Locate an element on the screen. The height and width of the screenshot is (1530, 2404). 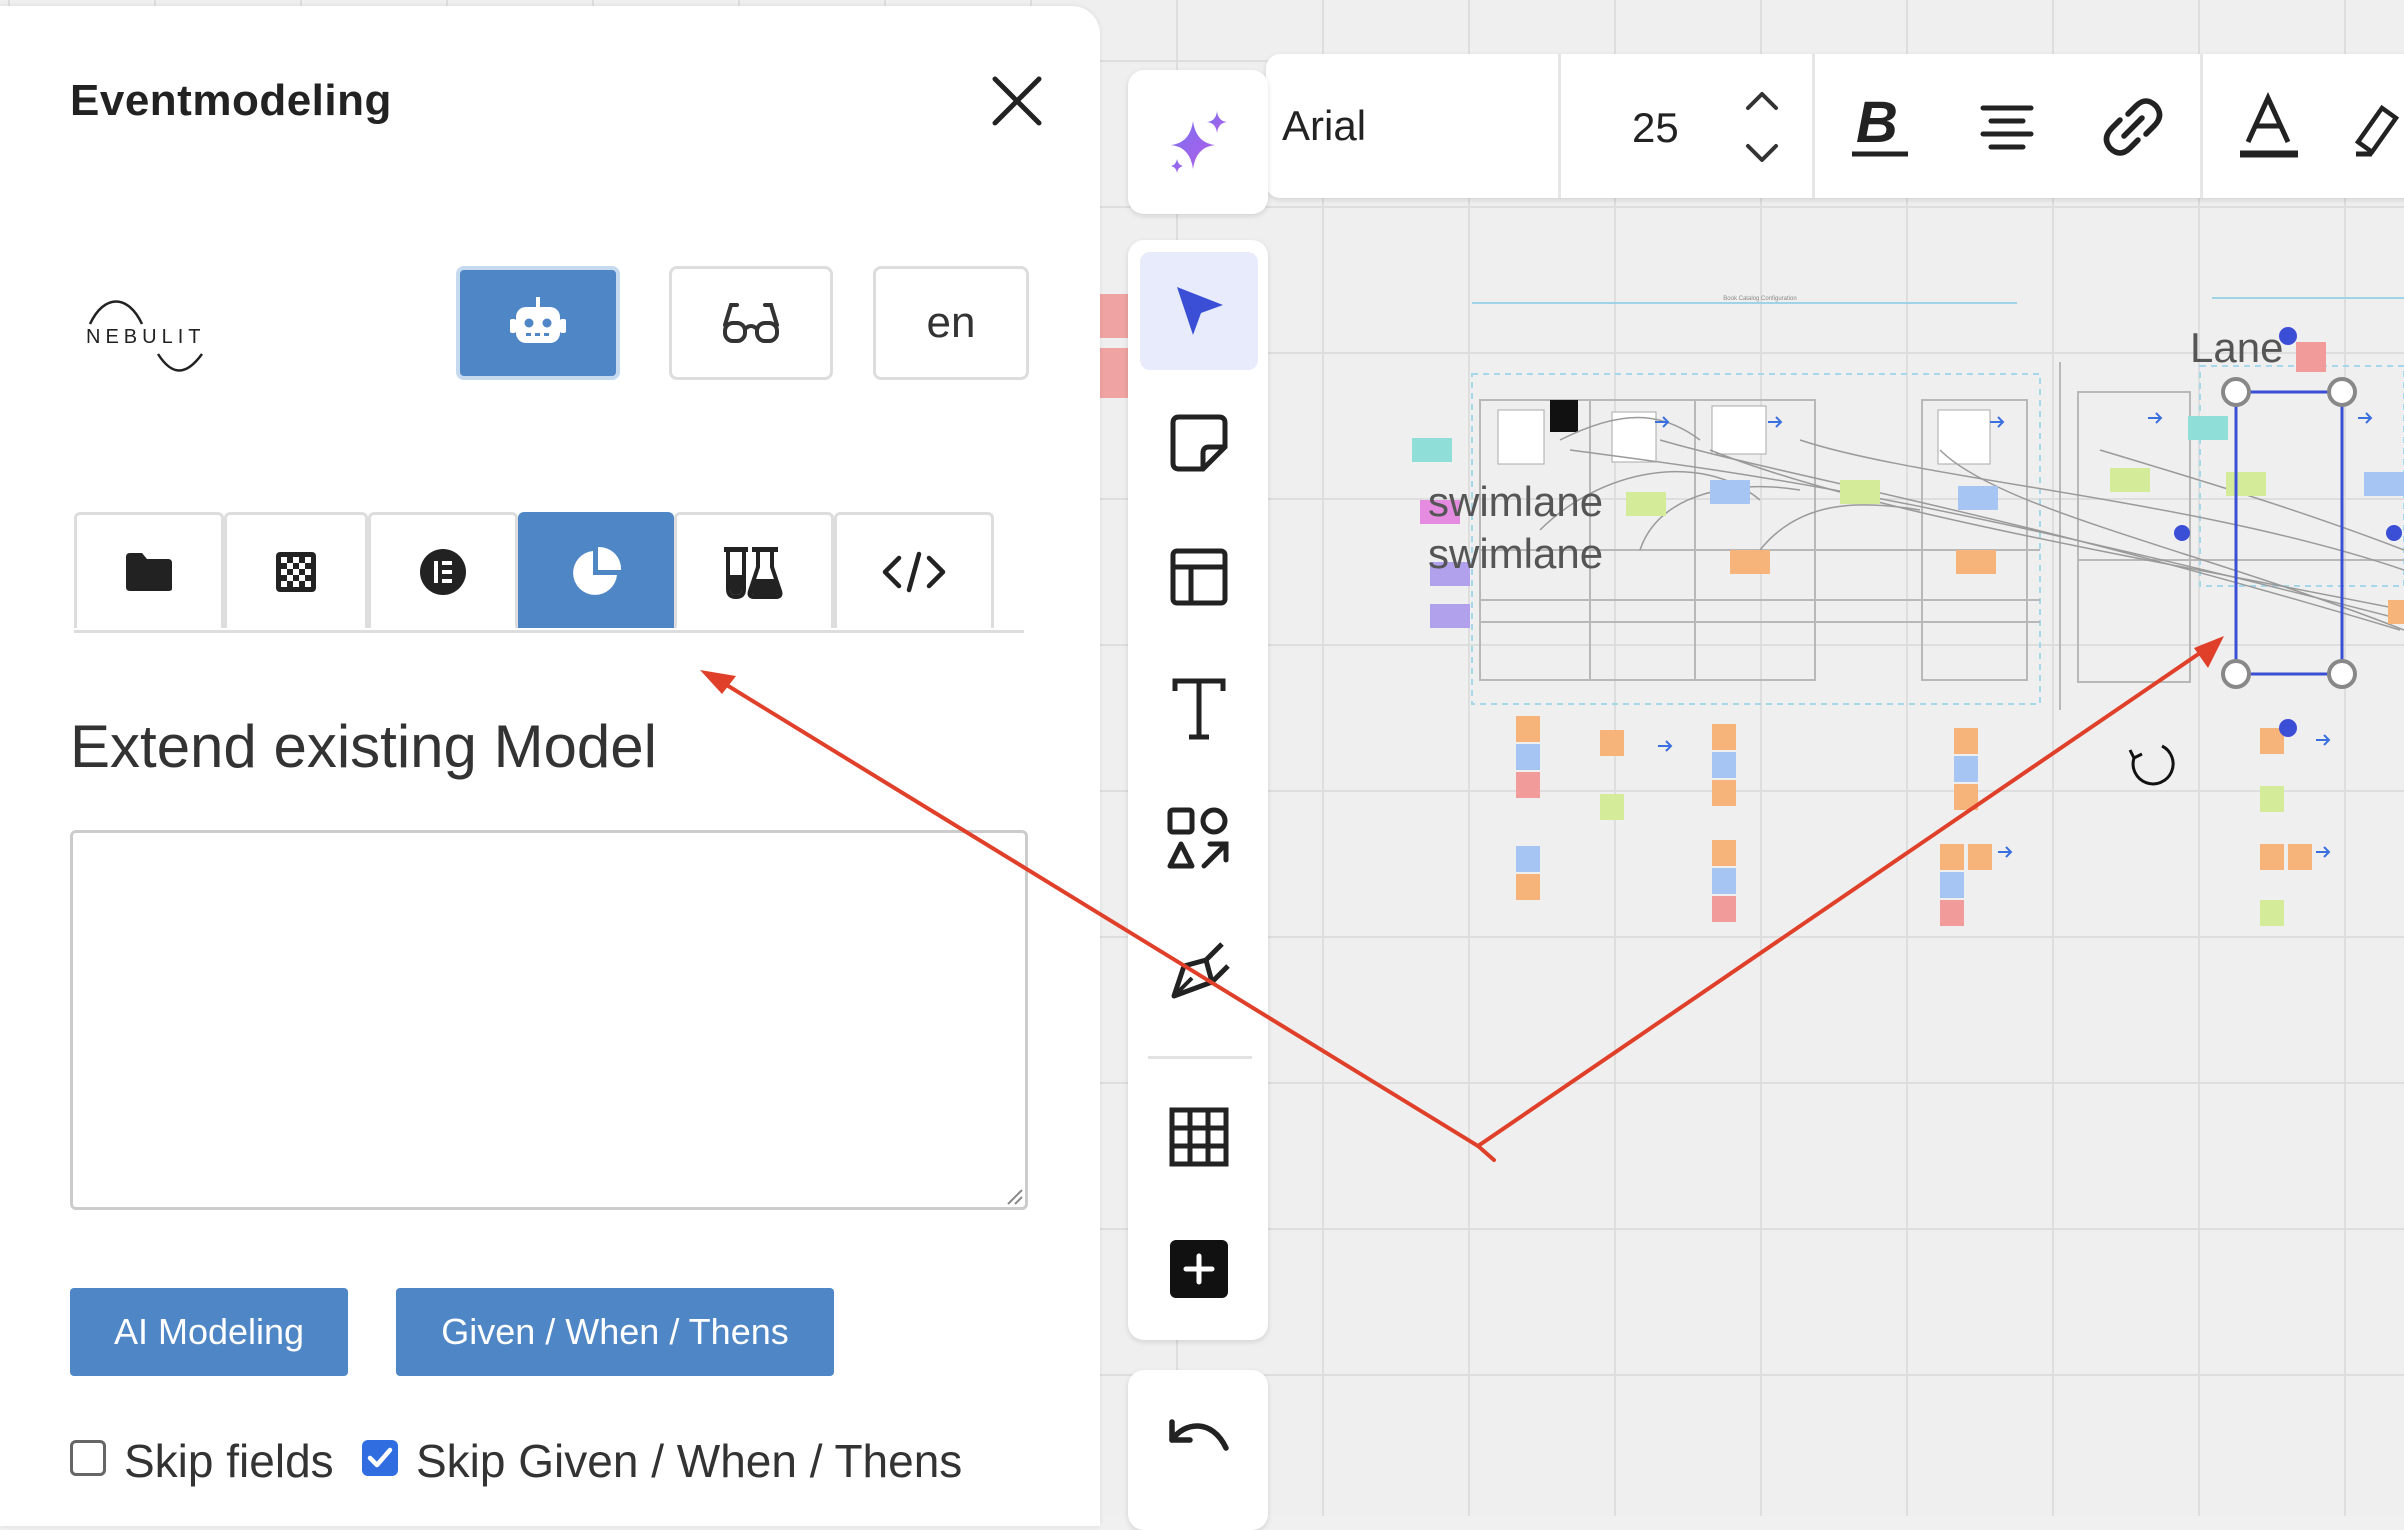
cursor-icon is located at coordinates (1200, 311).